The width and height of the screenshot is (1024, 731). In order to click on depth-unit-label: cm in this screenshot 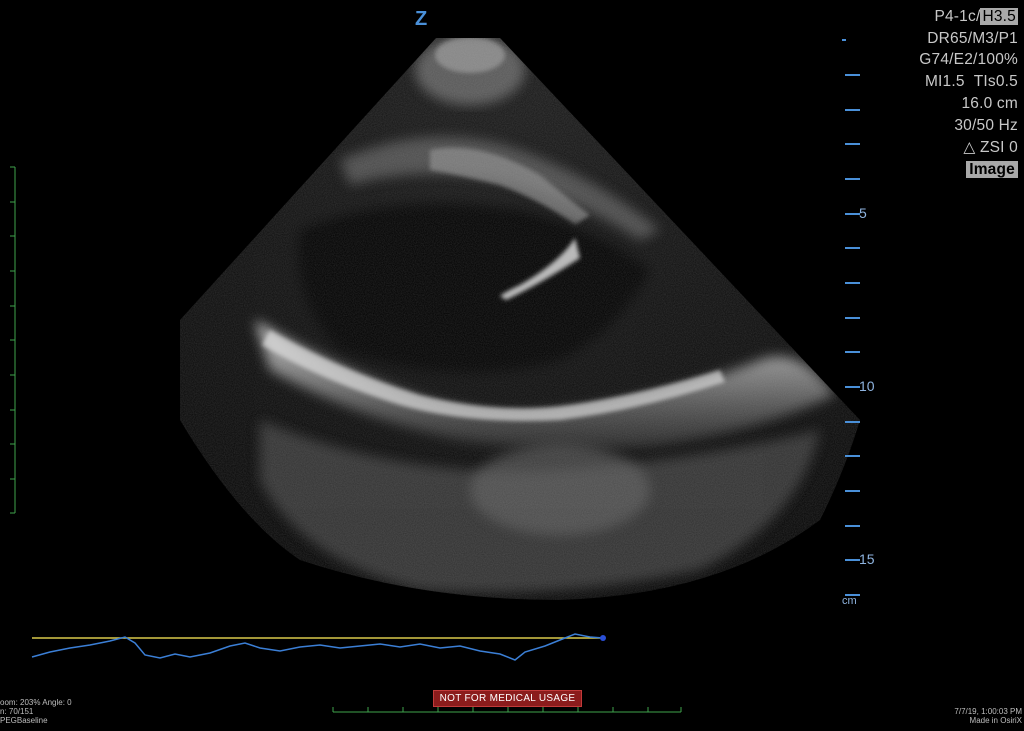, I will do `click(849, 601)`.